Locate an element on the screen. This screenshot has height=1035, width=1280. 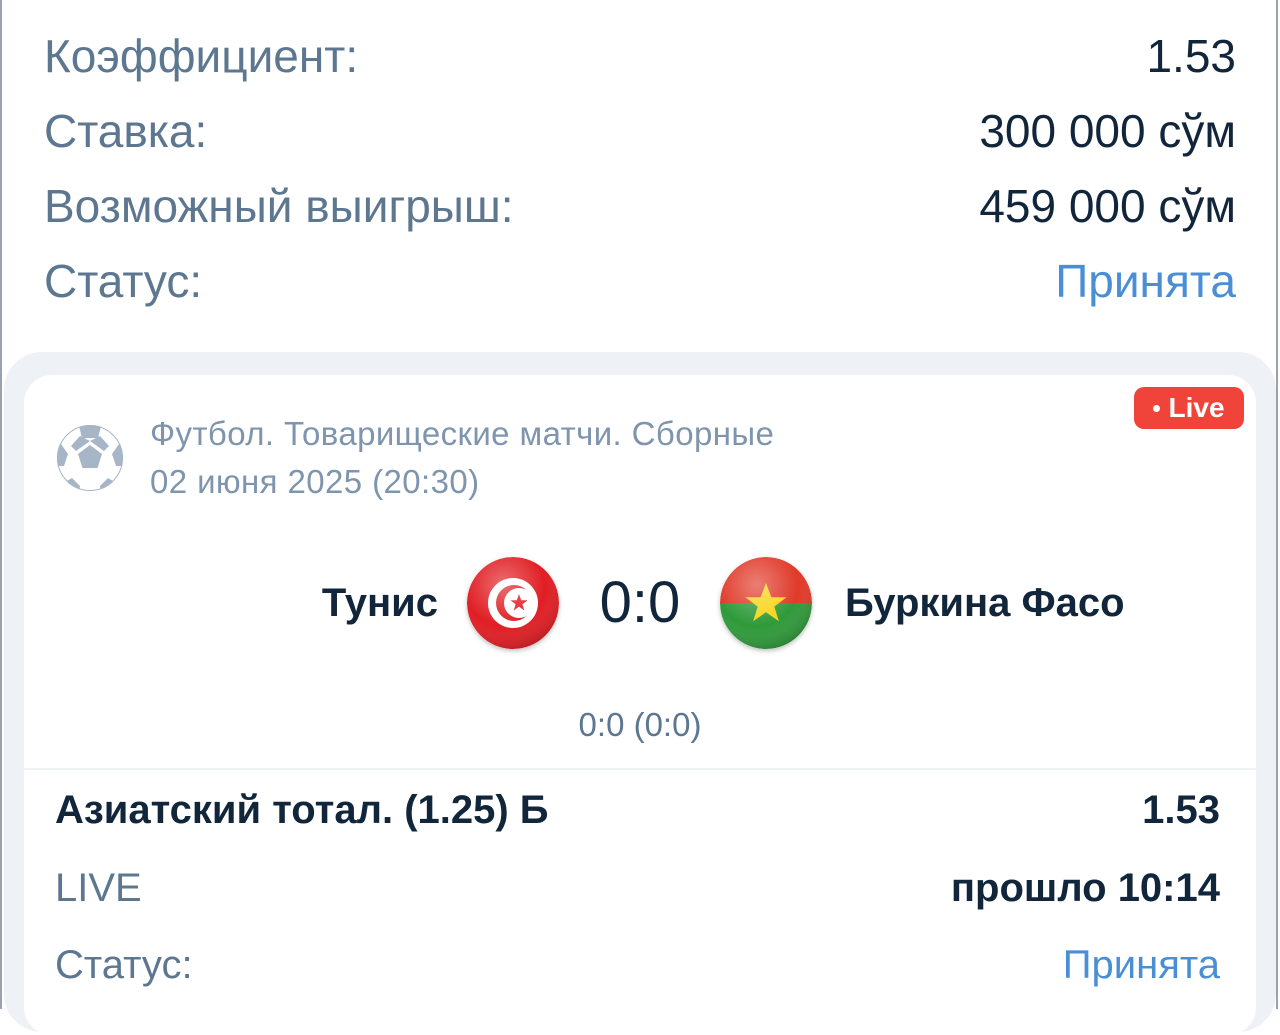
football-icon is located at coordinates (90, 458).